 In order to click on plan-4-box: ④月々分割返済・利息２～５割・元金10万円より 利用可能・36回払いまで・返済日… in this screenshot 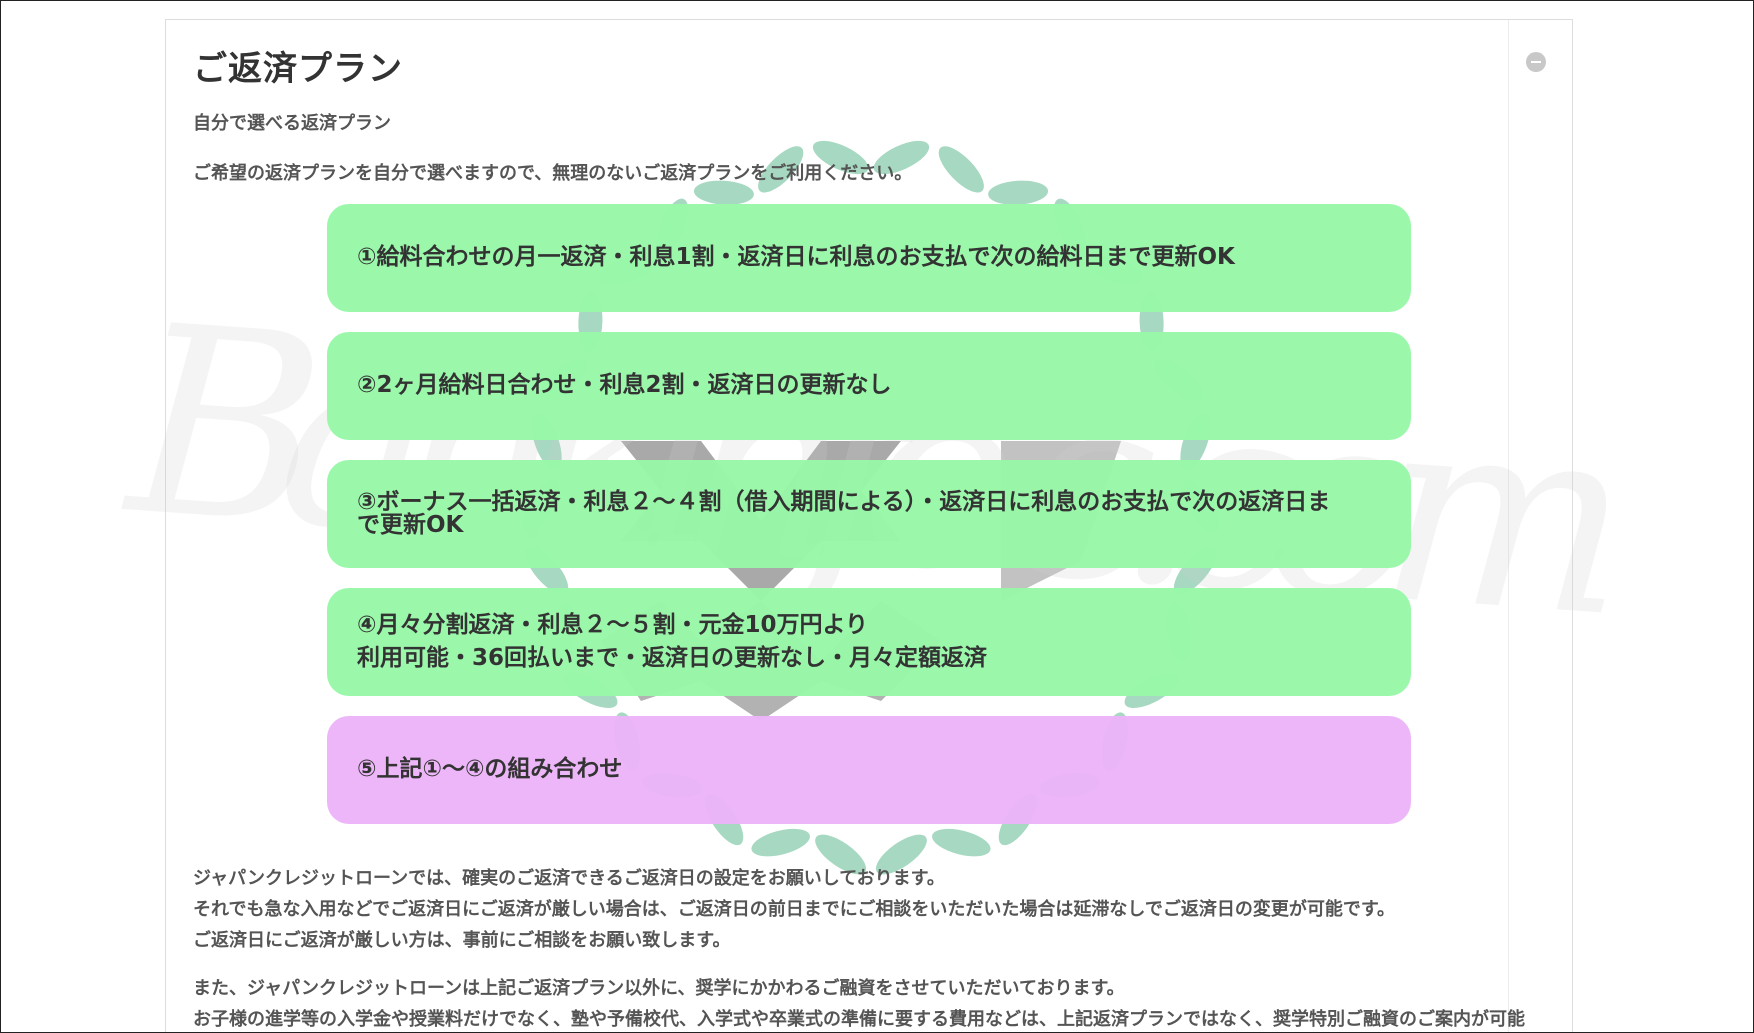, I will do `click(869, 642)`.